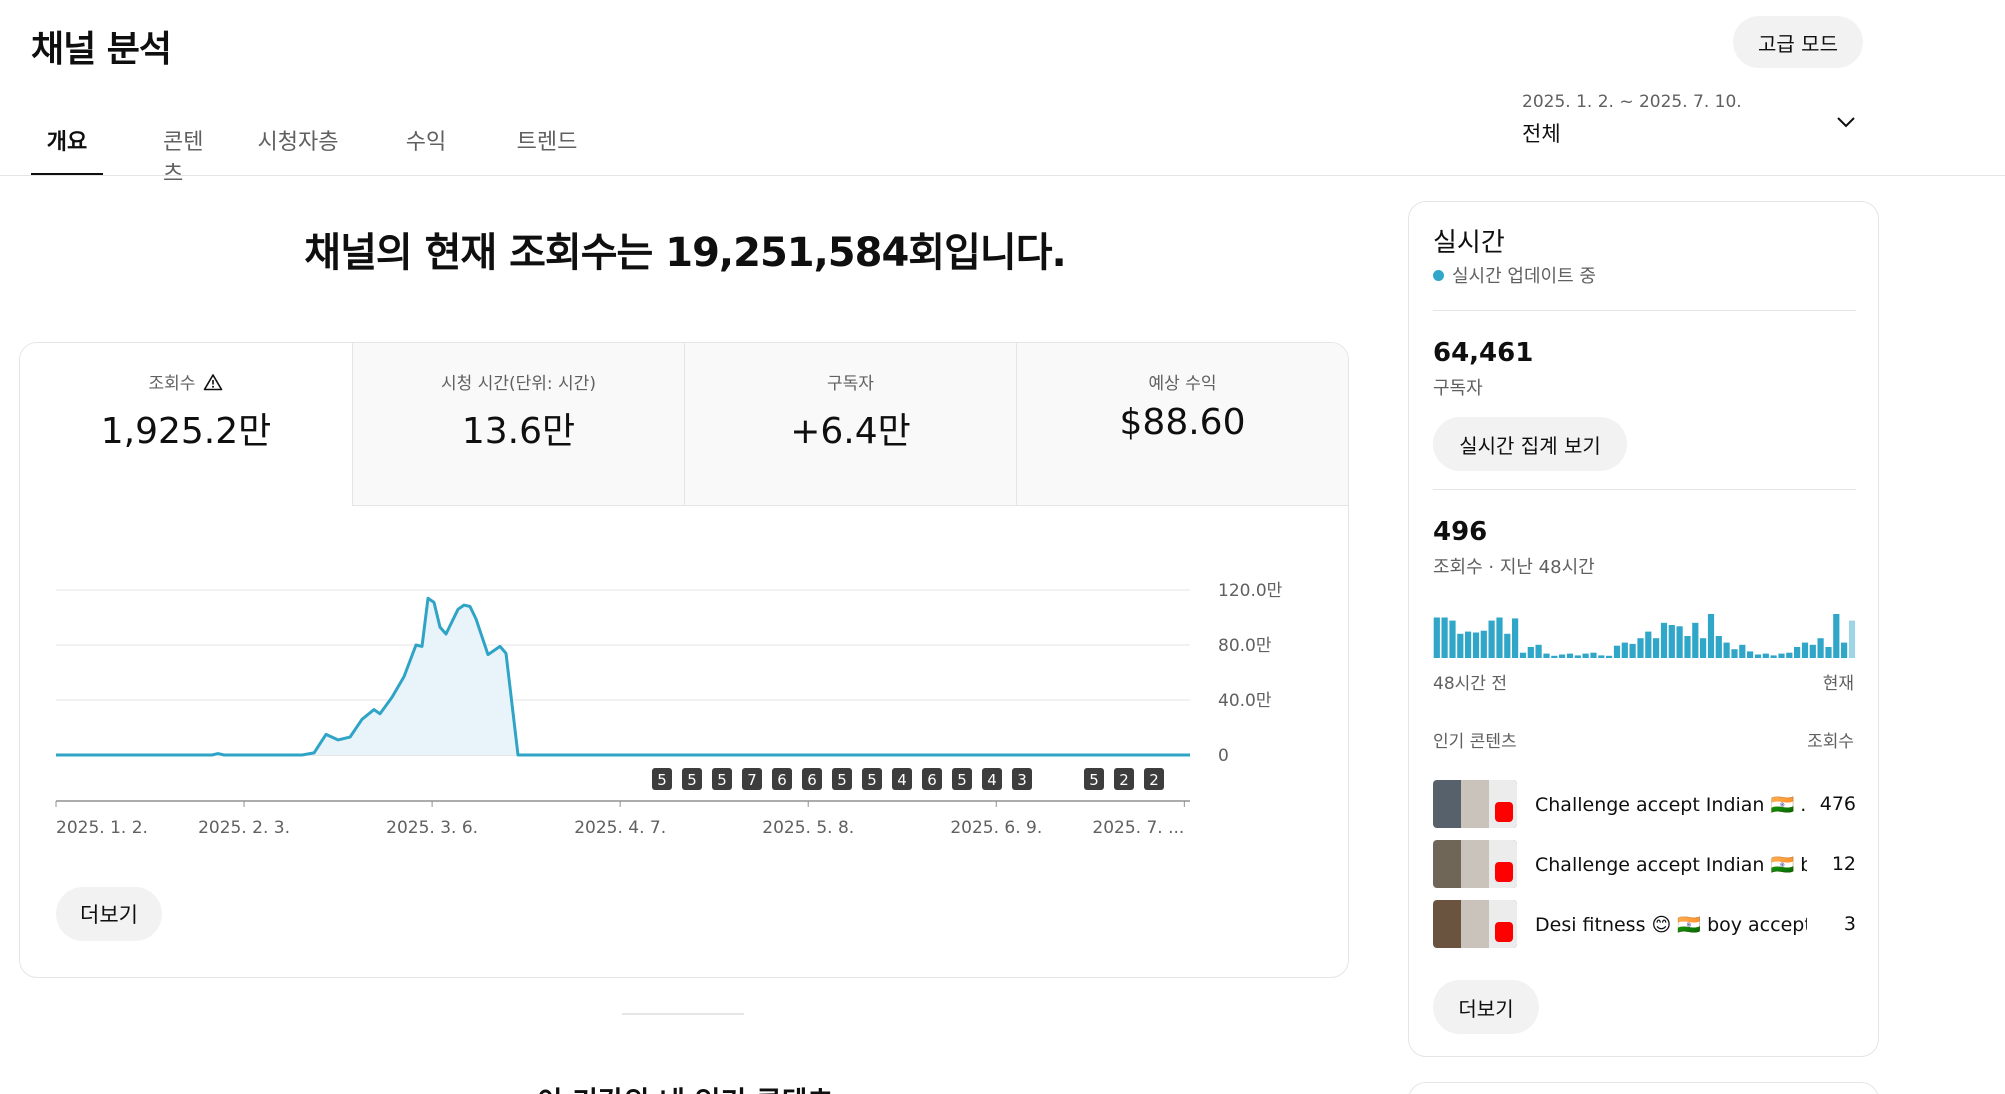  Describe the element at coordinates (1469, 243) in the screenshot. I see `realtime-title: 실시간` at that location.